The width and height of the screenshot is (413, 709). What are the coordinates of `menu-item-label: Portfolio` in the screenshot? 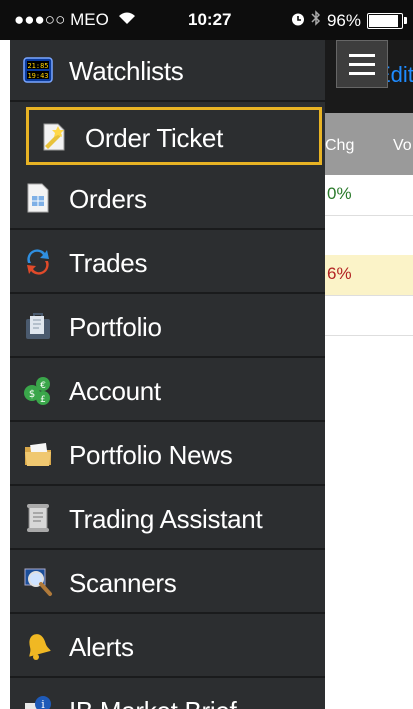 It's located at (115, 327).